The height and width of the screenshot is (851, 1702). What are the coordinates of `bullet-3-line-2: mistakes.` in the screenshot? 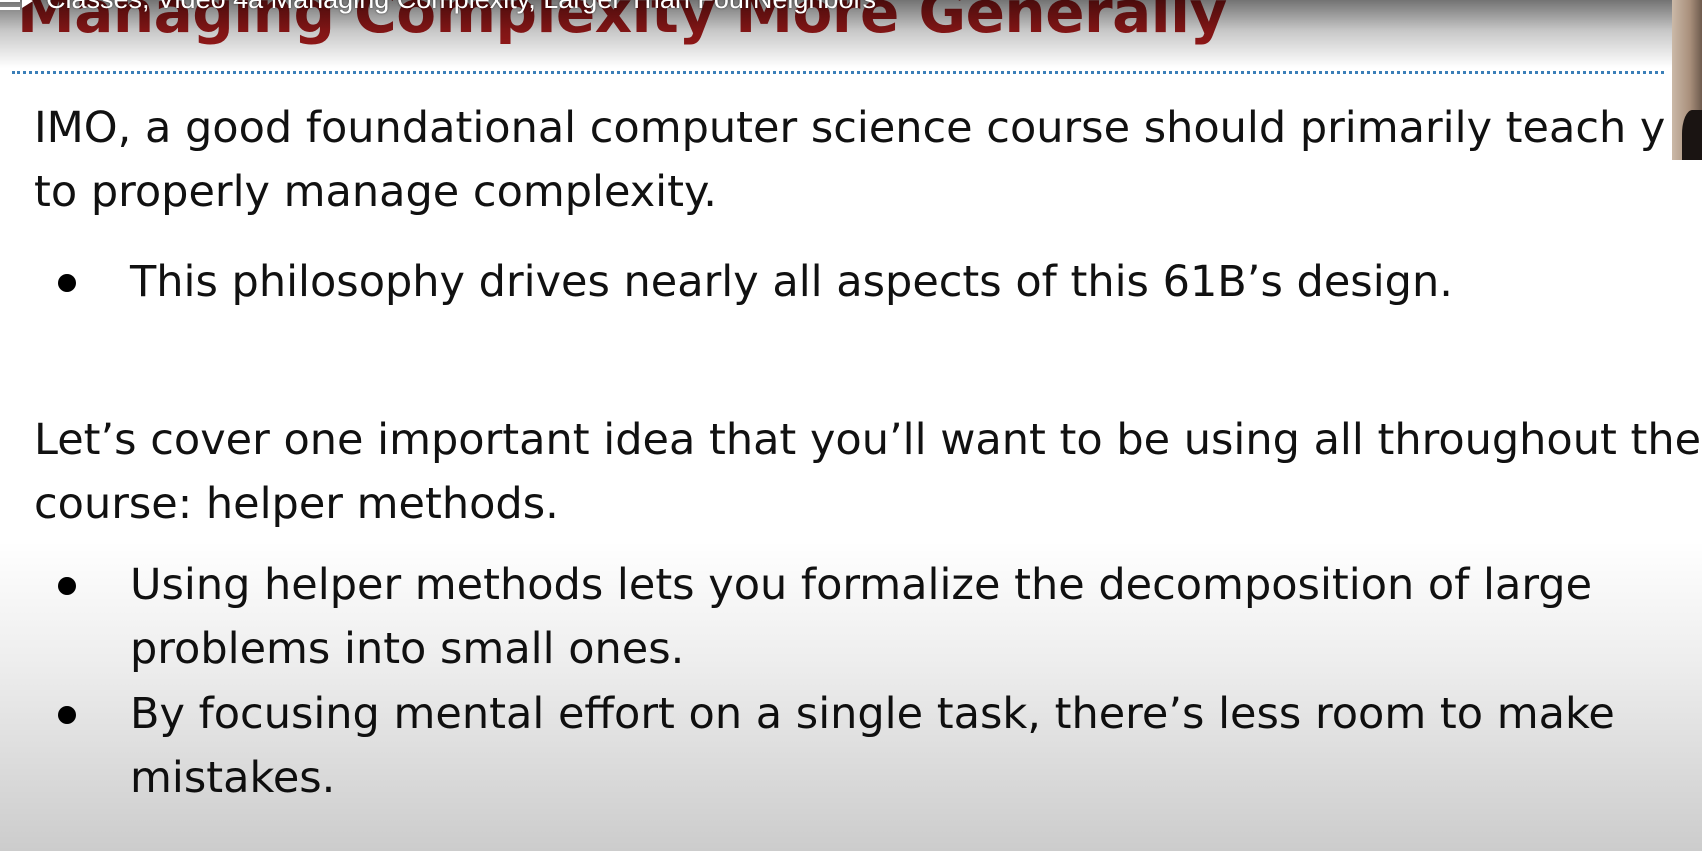 It's located at (233, 778).